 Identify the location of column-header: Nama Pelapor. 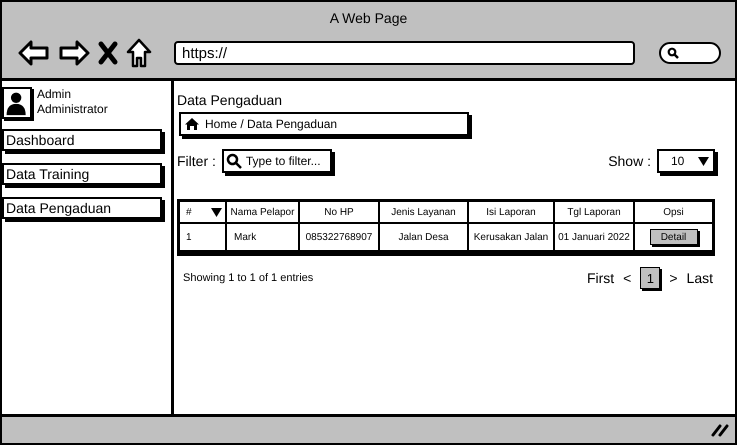
(262, 212).